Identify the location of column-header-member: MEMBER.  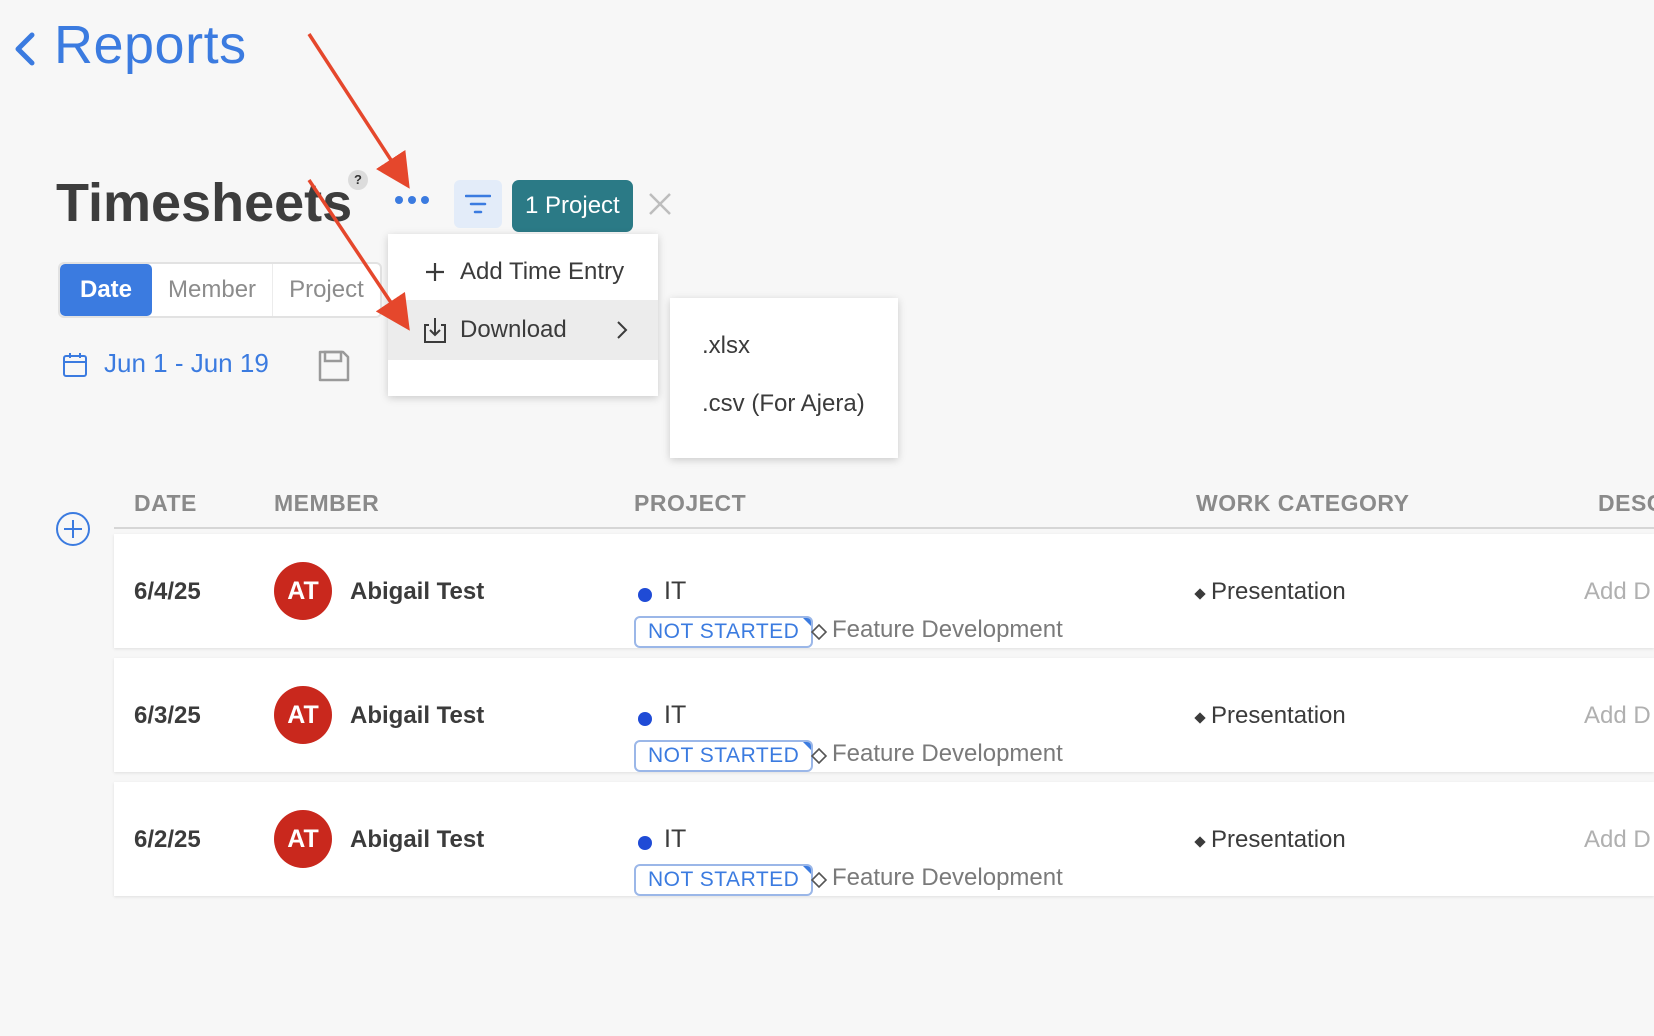
(326, 503).